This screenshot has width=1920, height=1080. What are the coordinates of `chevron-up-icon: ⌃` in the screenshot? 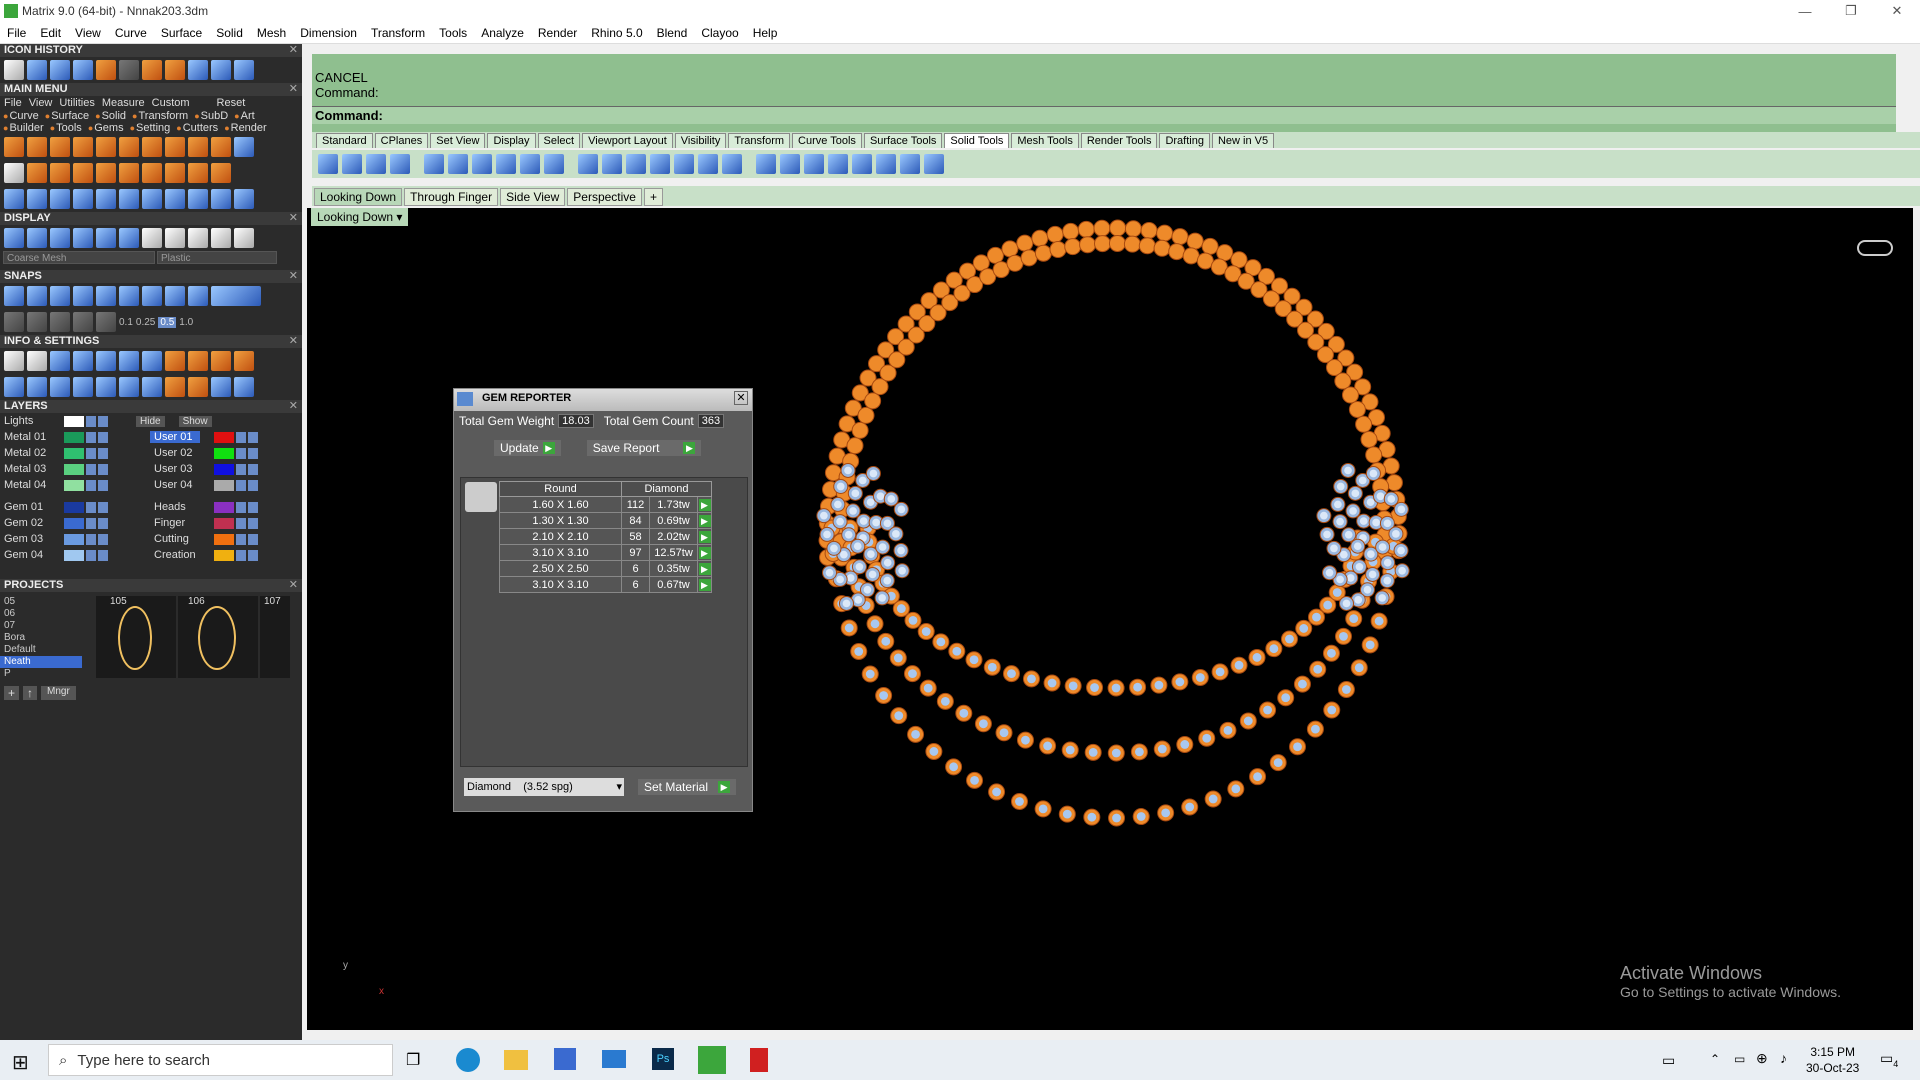 It's located at (1715, 1059).